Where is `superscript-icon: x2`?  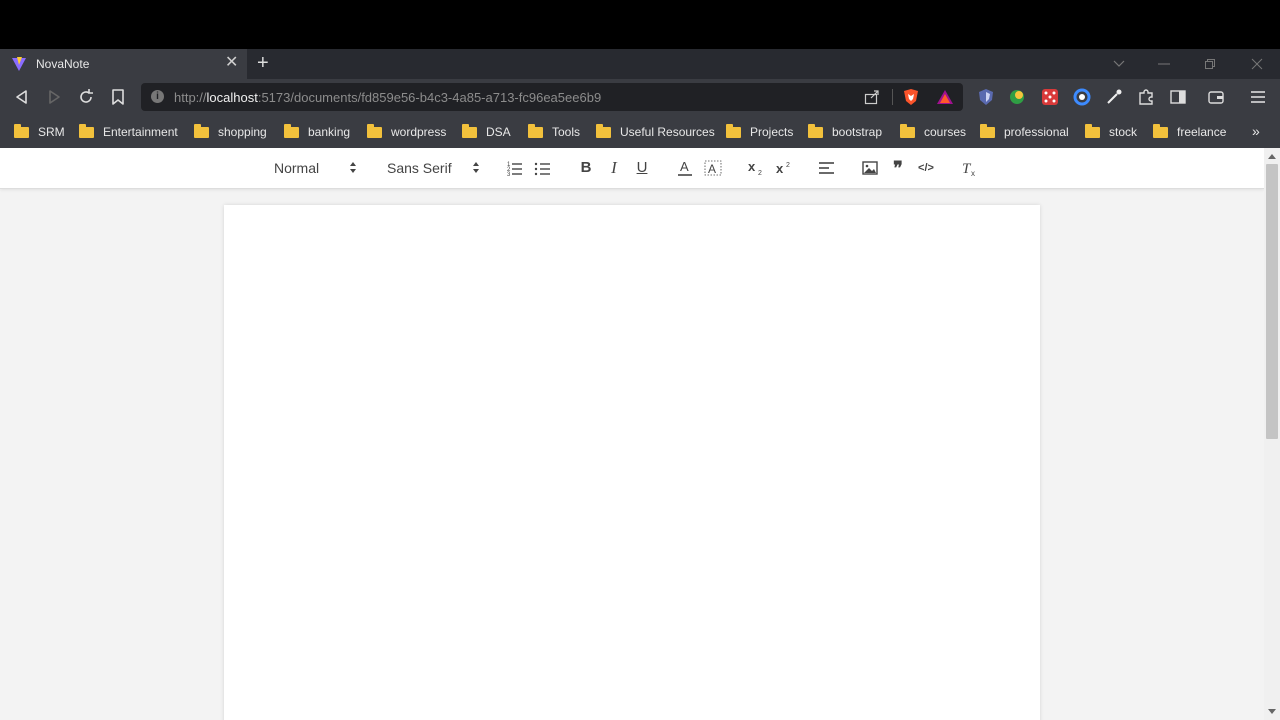 superscript-icon: x2 is located at coordinates (784, 168).